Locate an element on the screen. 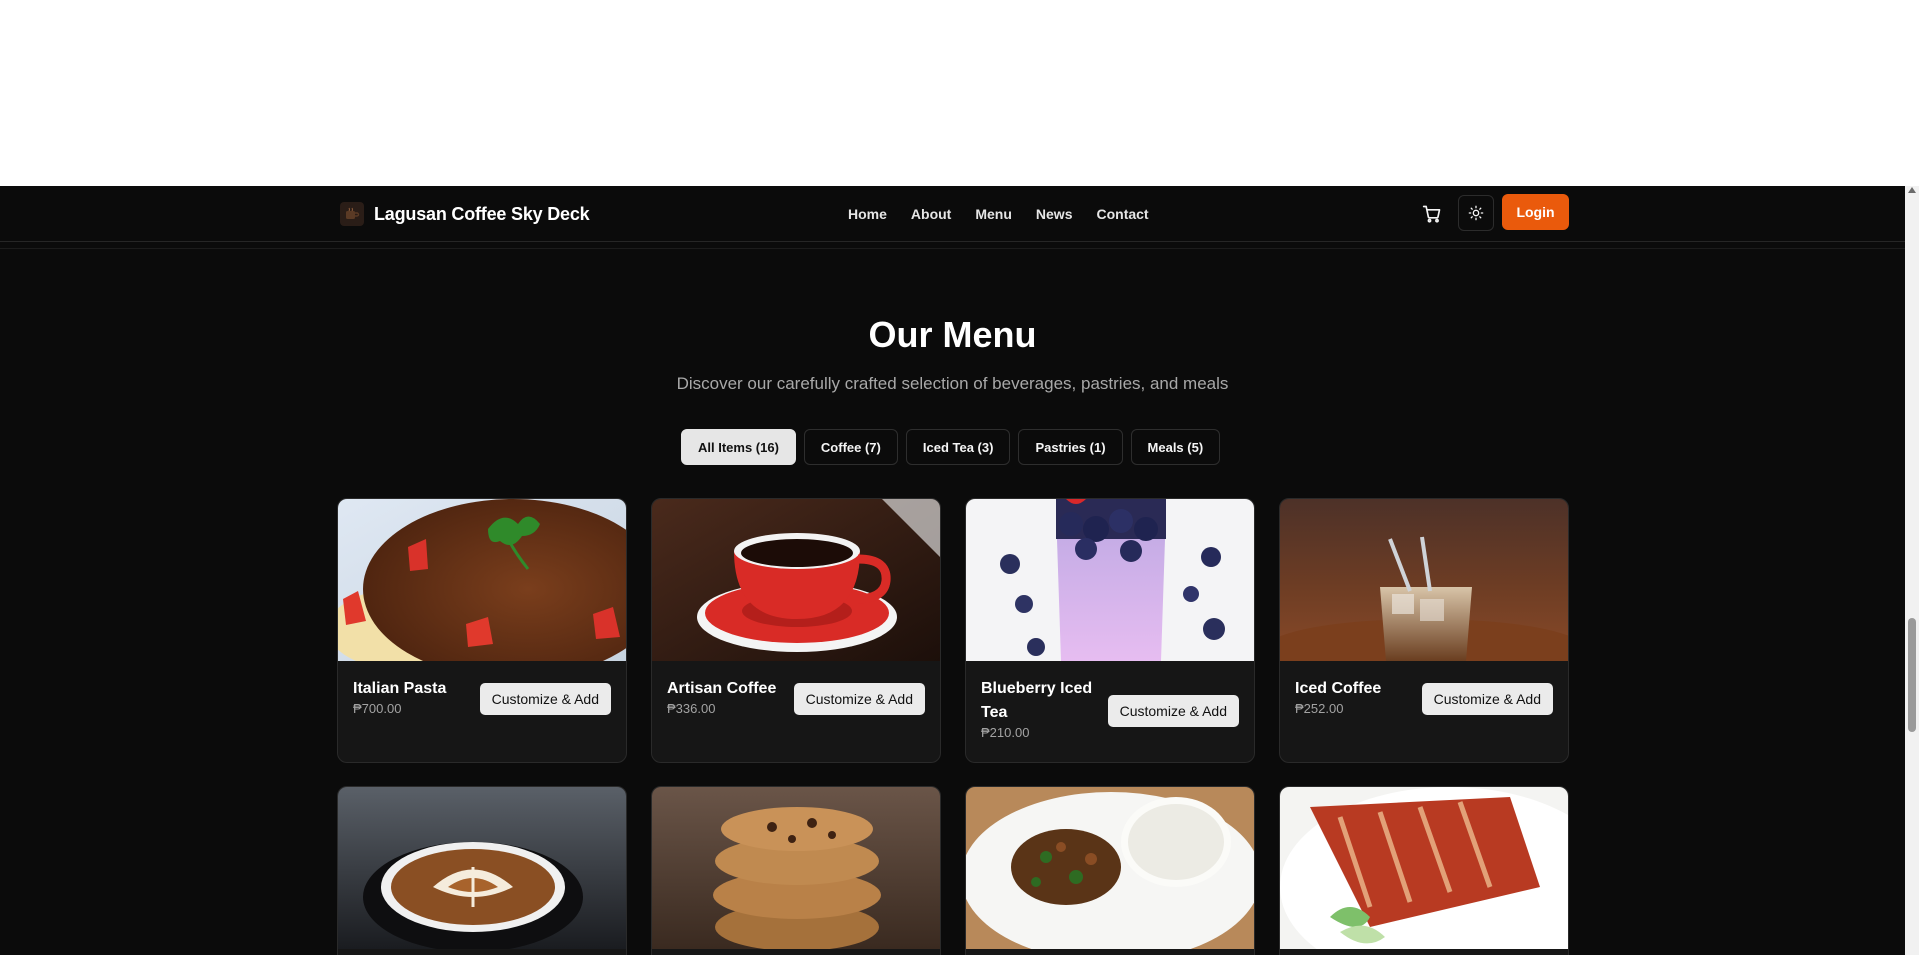 The width and height of the screenshot is (1919, 955). nav-link-home: Home is located at coordinates (867, 214).